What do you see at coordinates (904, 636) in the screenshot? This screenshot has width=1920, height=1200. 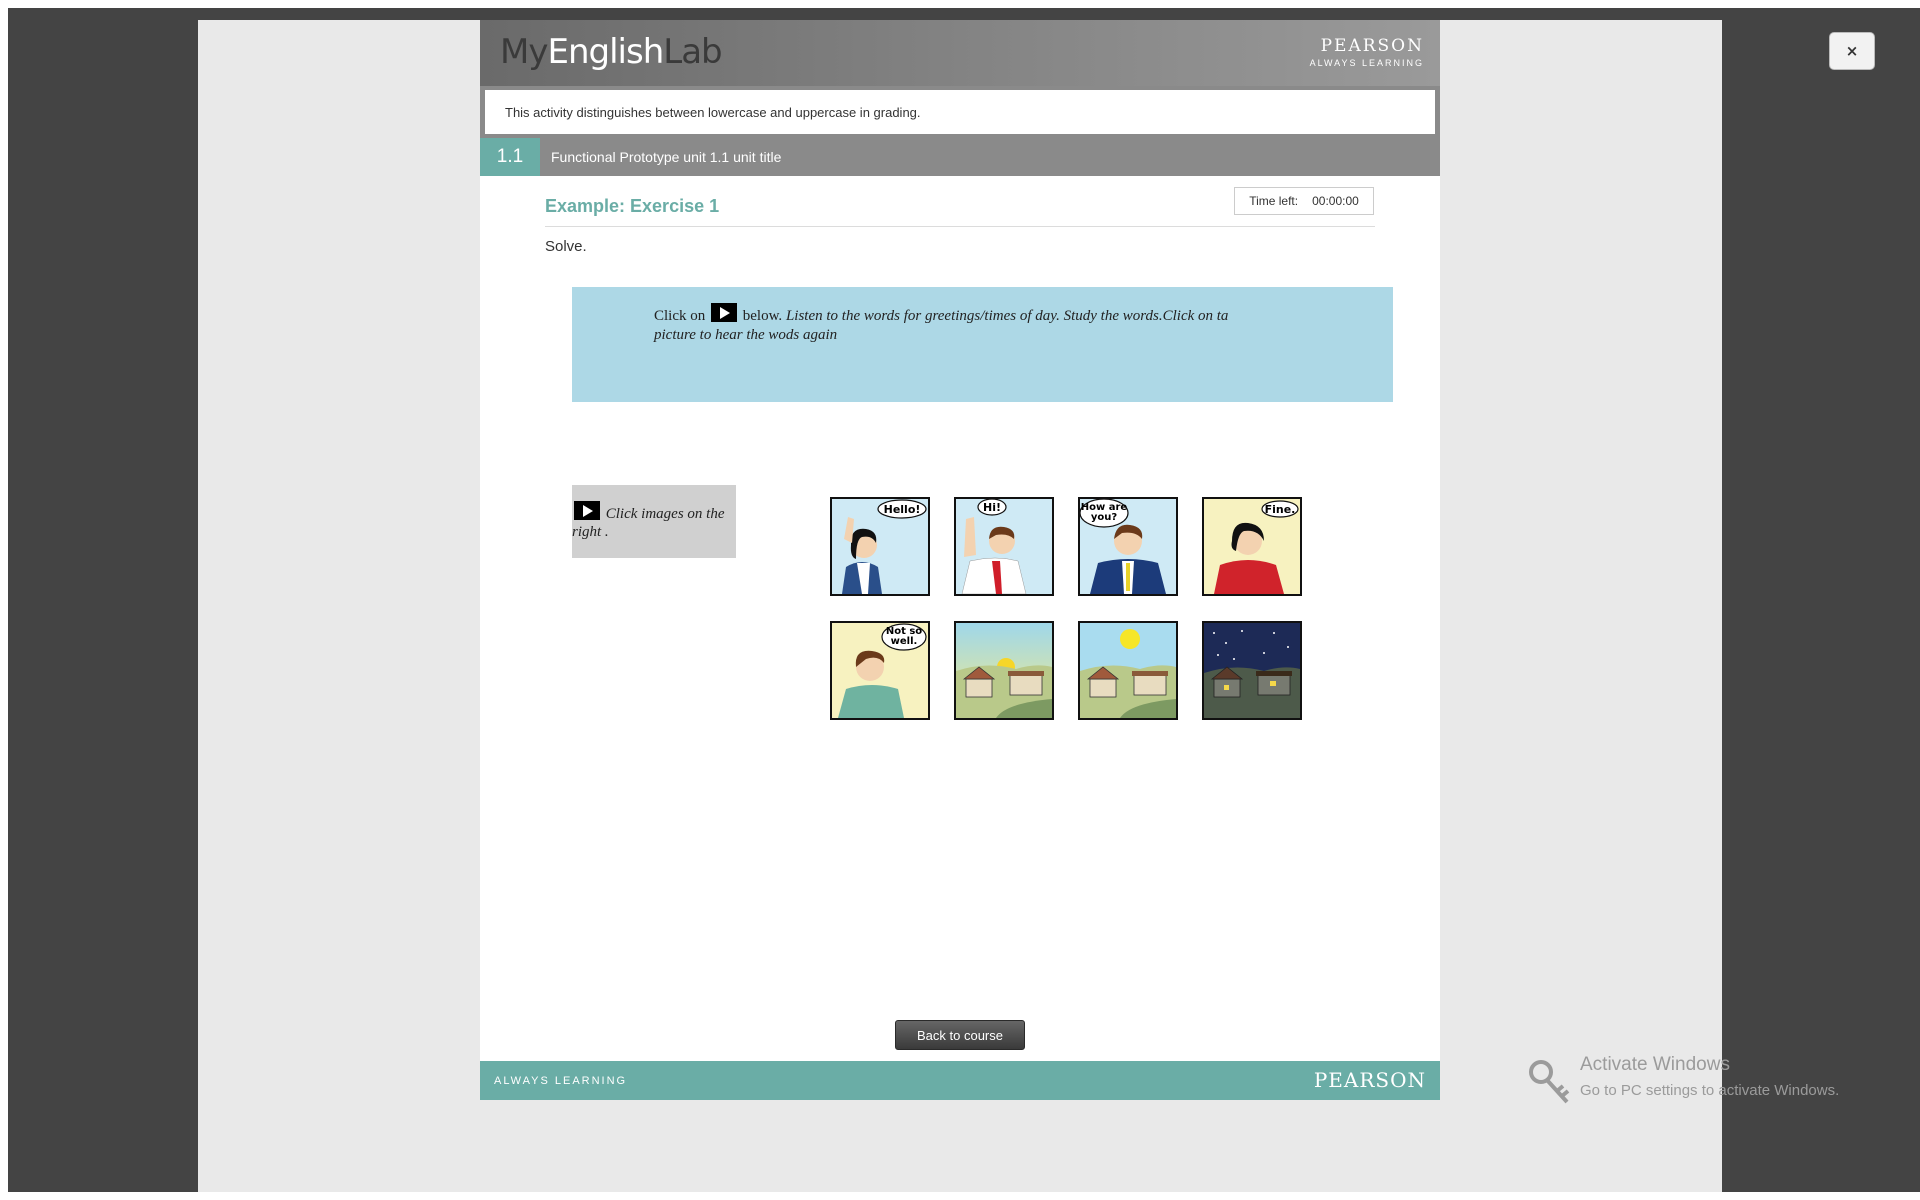 I see `tile-caption: Not so well.` at bounding box center [904, 636].